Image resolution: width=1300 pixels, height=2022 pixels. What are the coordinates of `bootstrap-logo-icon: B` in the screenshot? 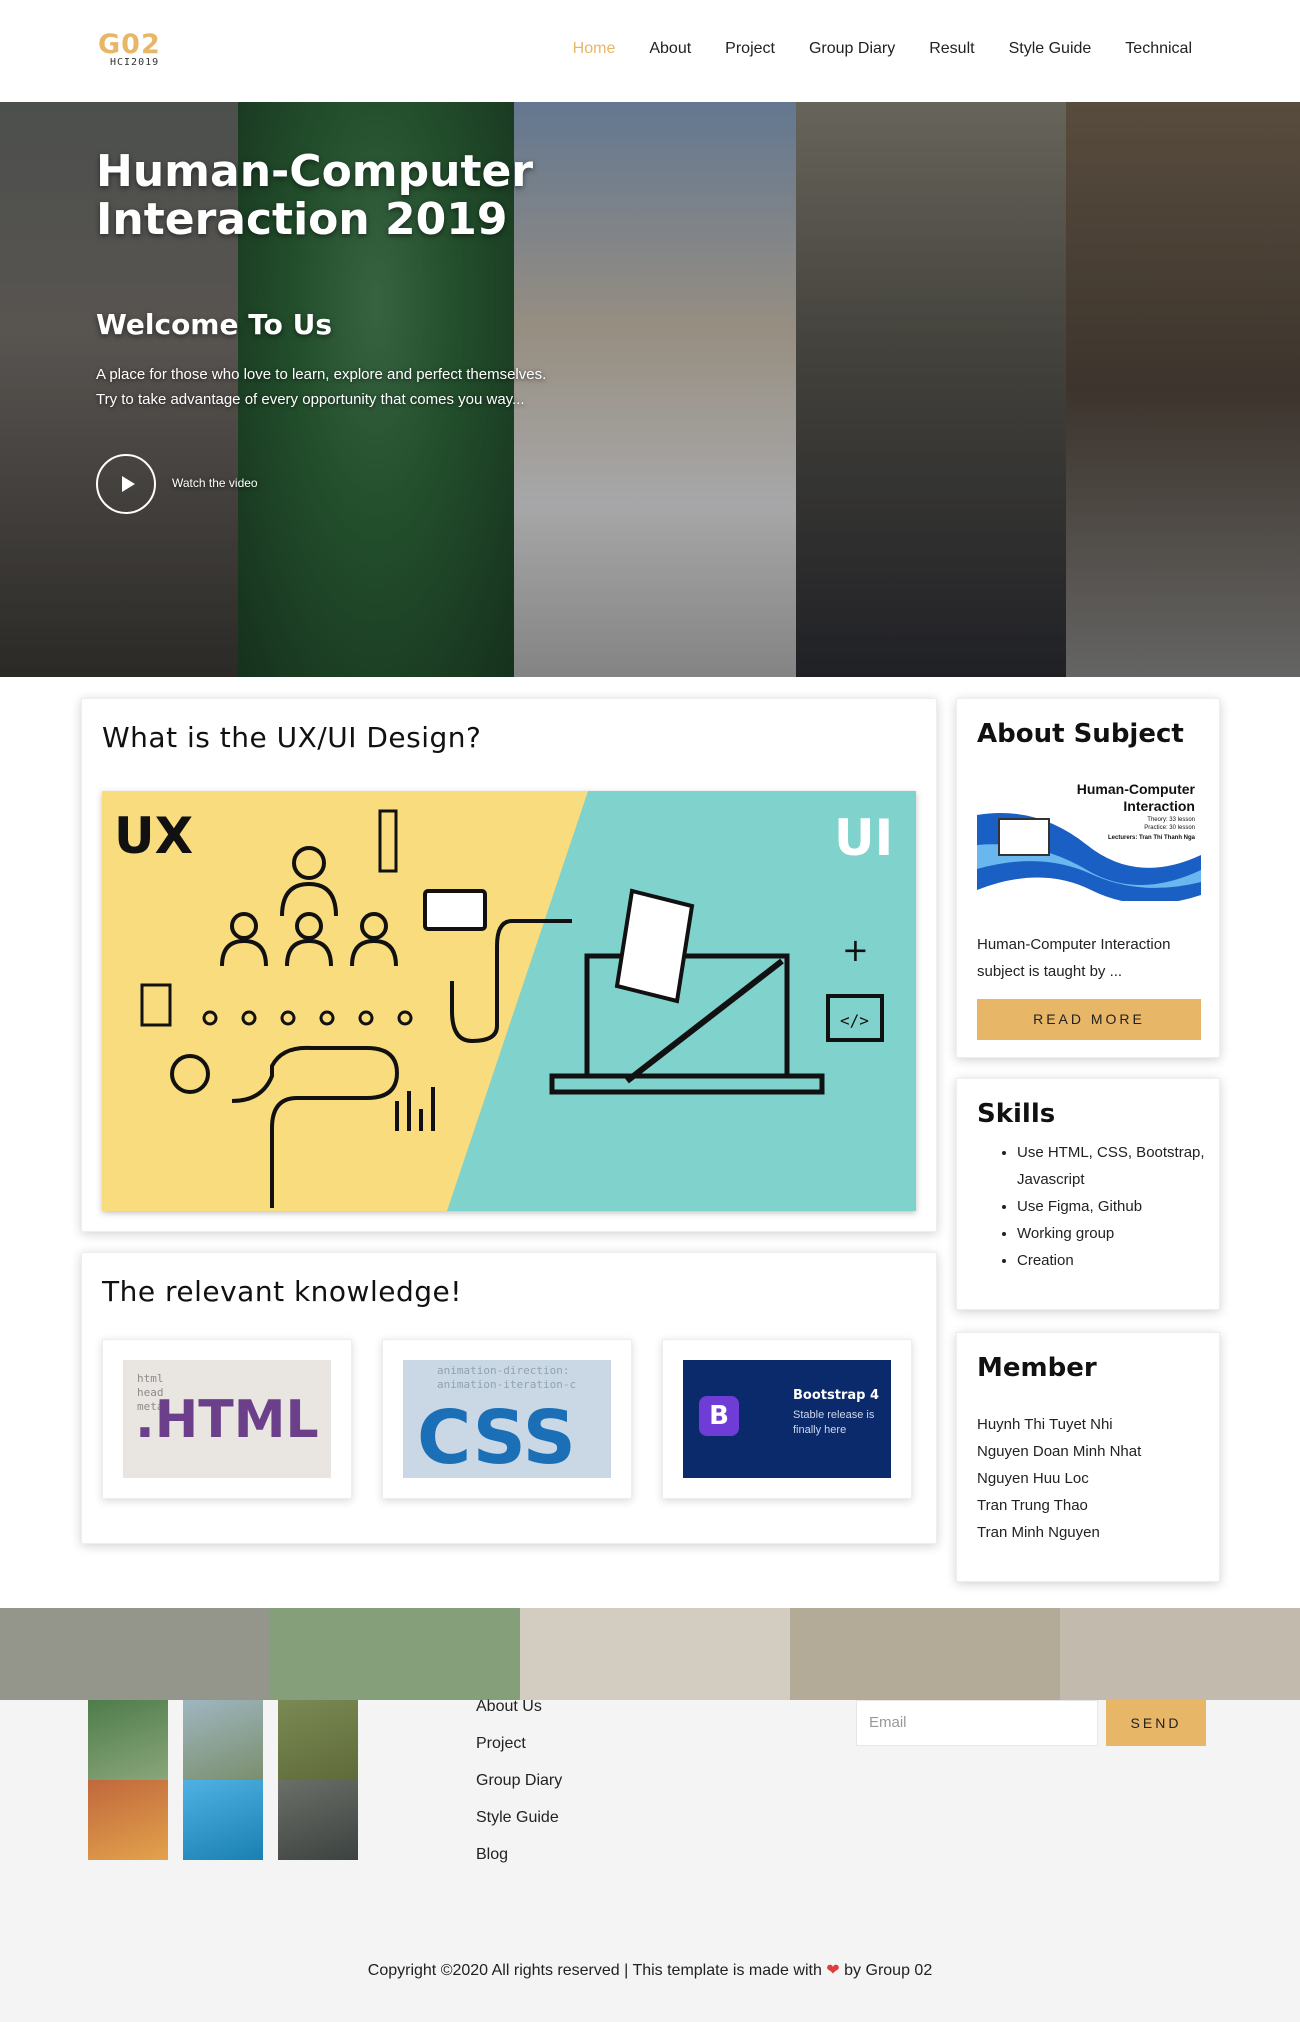 It's located at (719, 1416).